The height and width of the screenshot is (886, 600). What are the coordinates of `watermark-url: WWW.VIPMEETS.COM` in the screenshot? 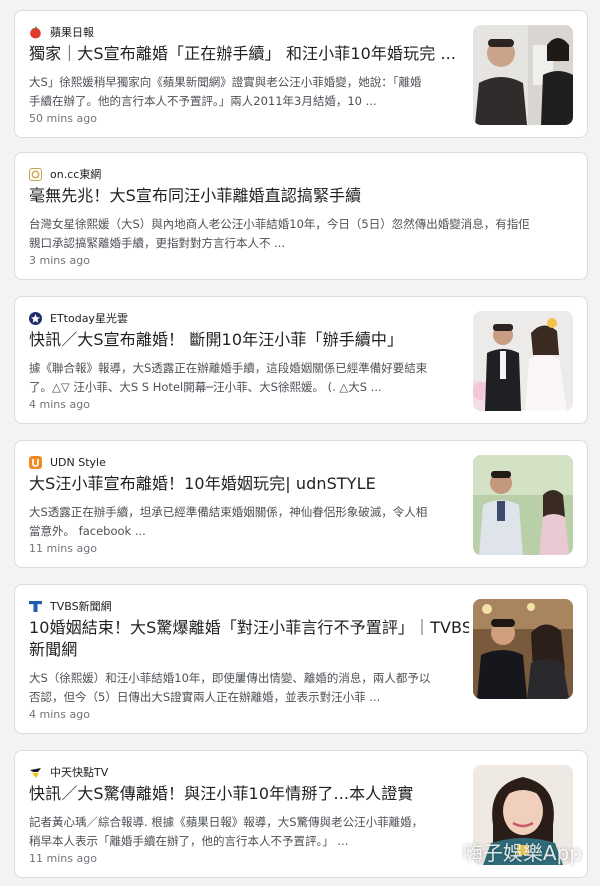 It's located at (534, 873).